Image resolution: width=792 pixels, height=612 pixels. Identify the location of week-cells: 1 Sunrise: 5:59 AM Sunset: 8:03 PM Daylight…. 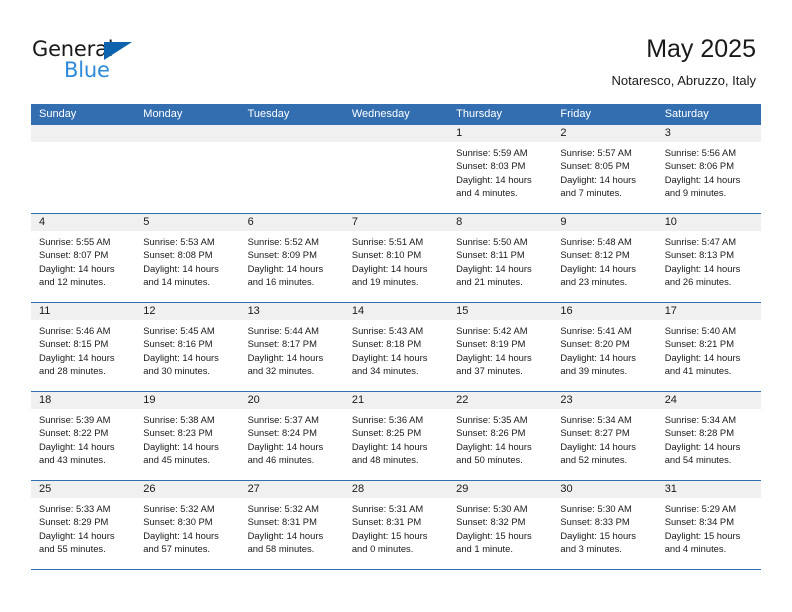
(396, 169).